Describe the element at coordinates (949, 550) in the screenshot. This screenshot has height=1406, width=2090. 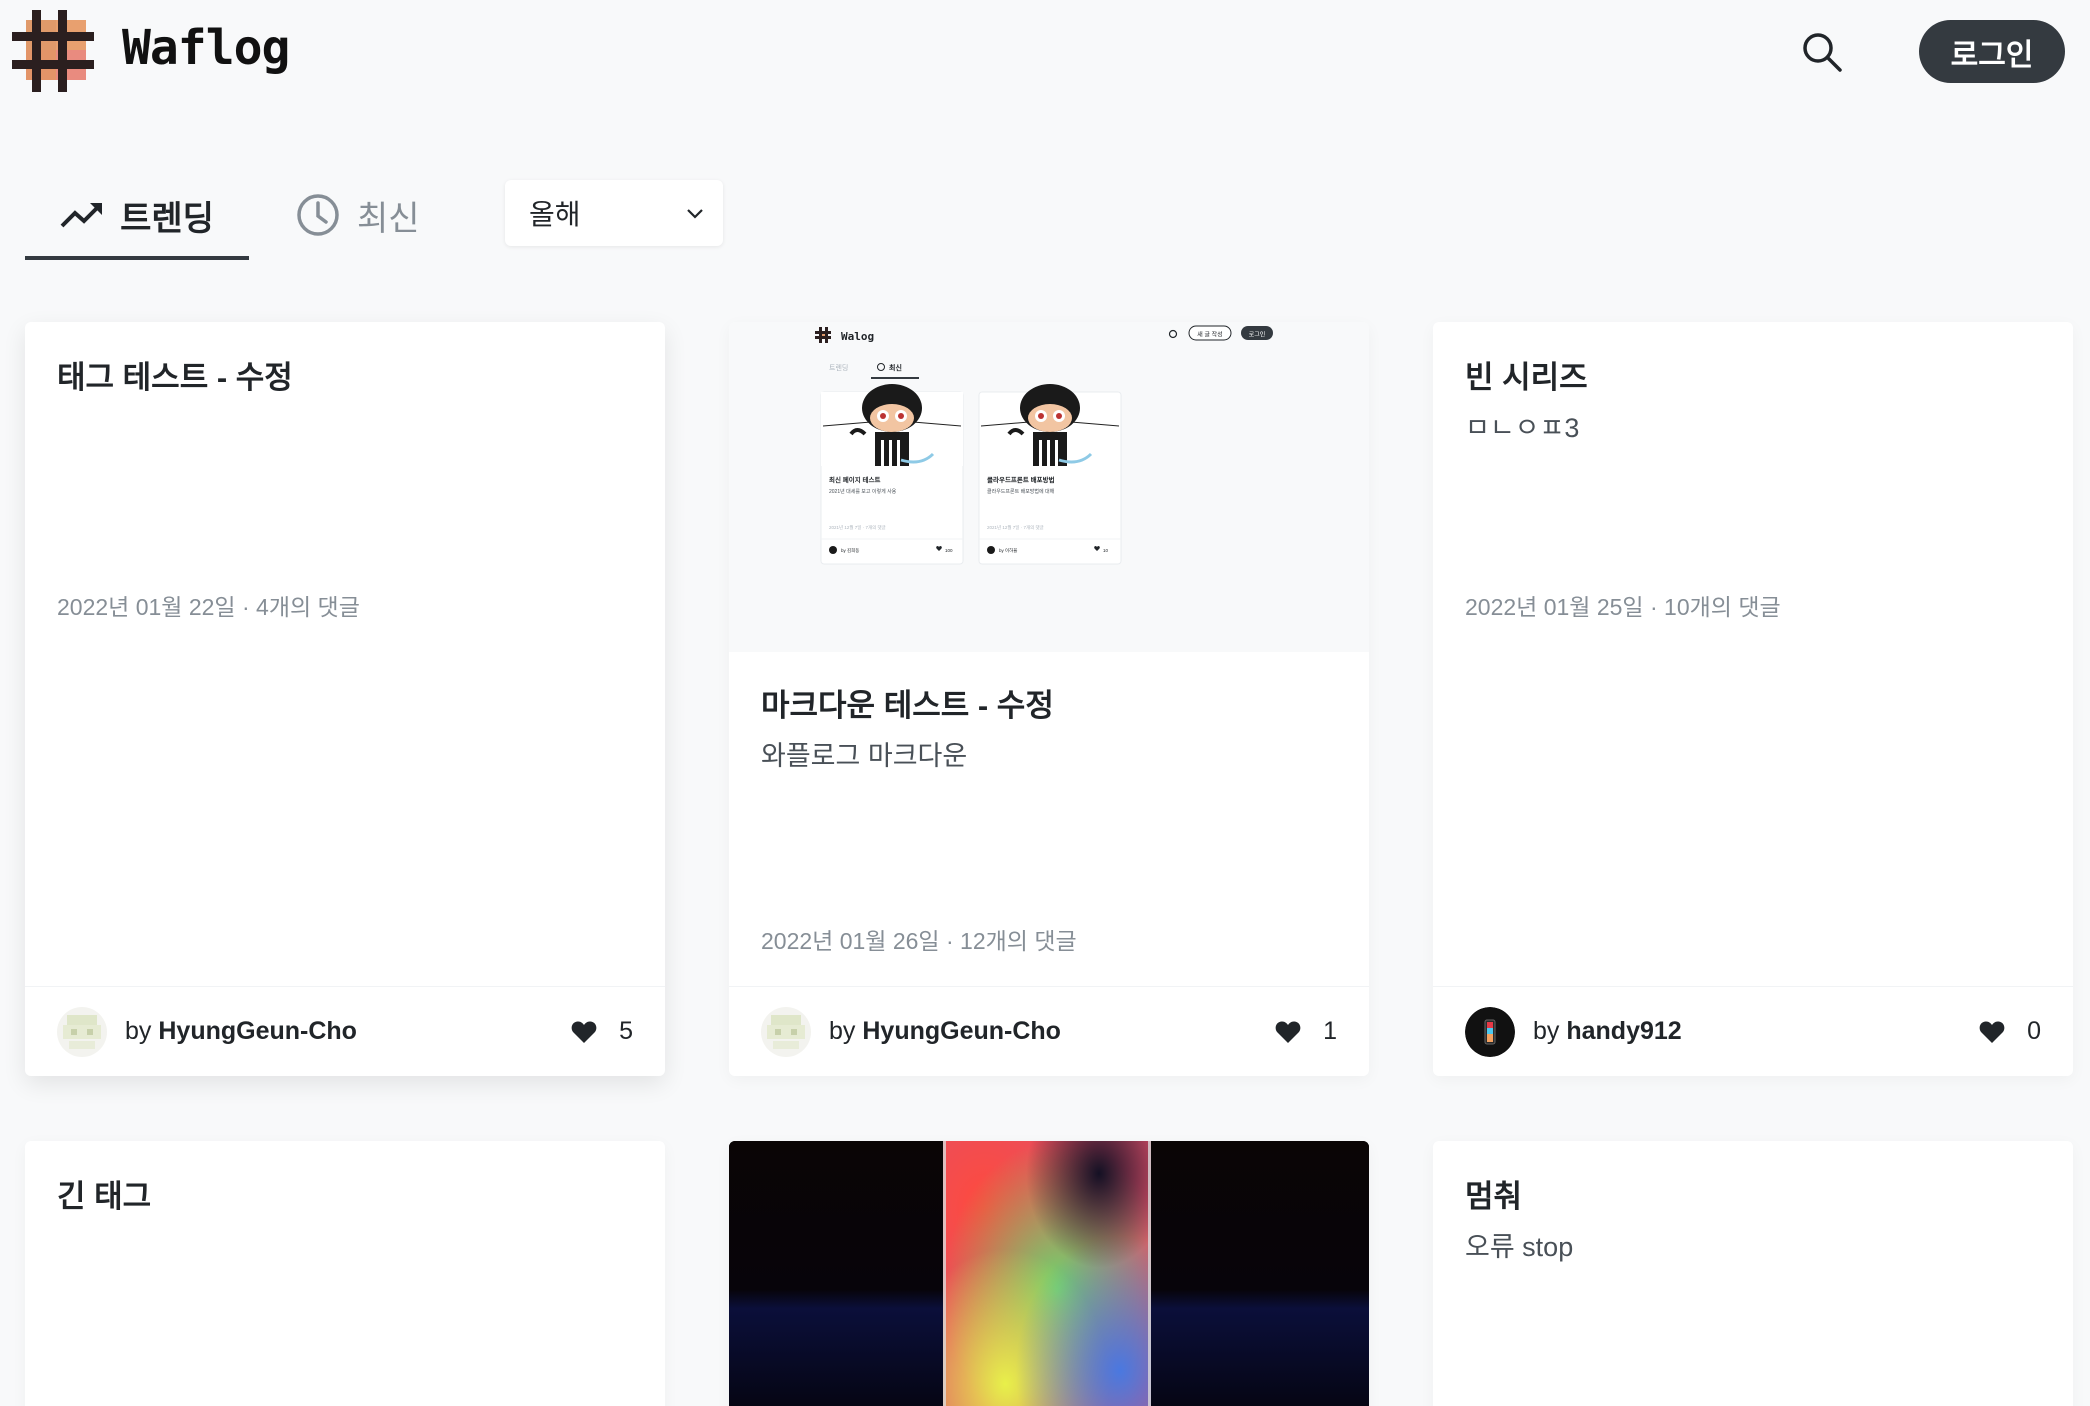
I see `thumb-card1-likes: 100` at that location.